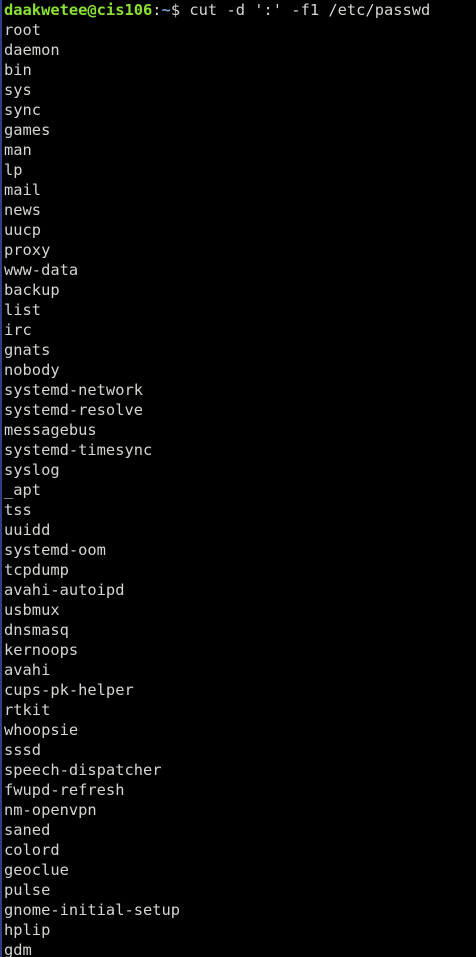 This screenshot has width=476, height=957. Describe the element at coordinates (32, 850) in the screenshot. I see `output-line: colord` at that location.